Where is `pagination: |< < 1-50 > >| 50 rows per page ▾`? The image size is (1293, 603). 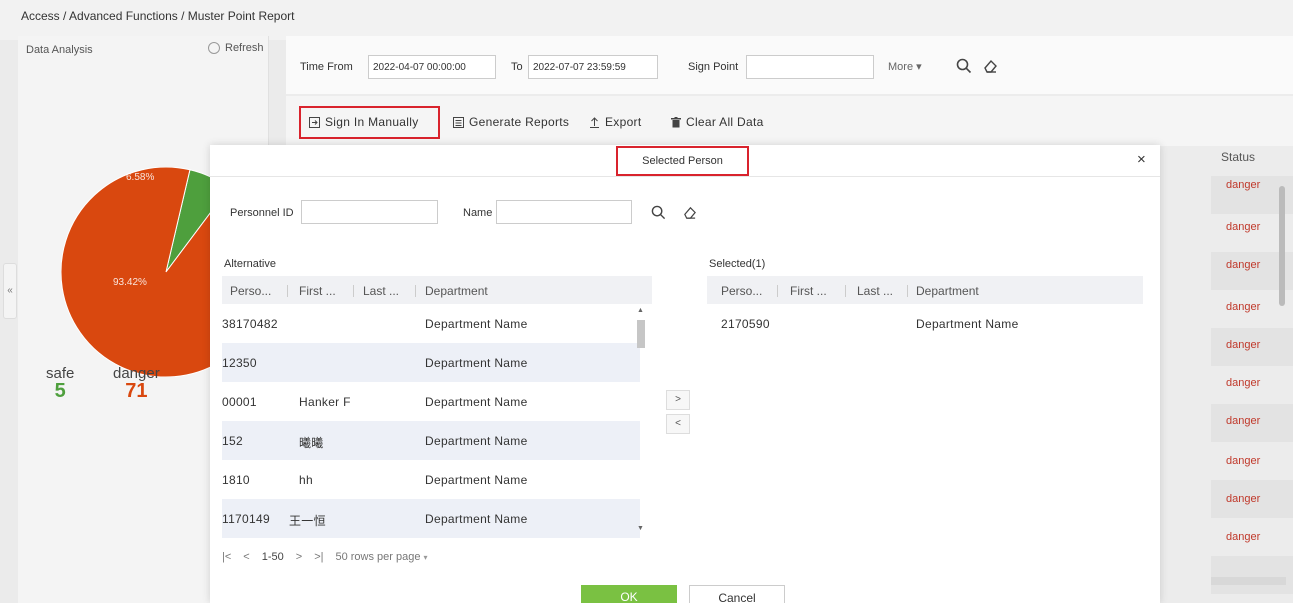
pagination: |< < 1-50 > >| 50 rows per page ▾ is located at coordinates (325, 557).